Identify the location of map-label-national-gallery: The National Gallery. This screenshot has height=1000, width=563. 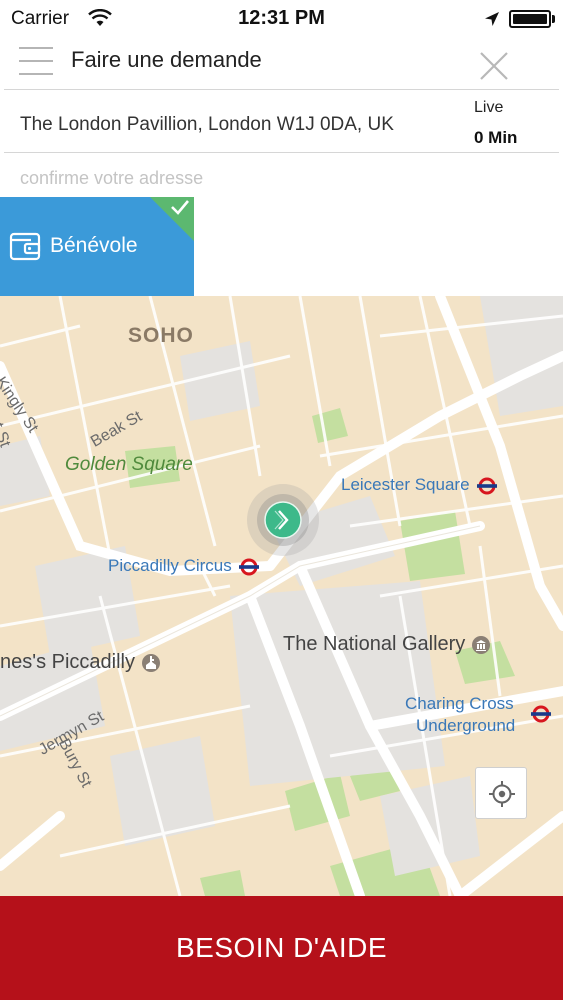
(387, 644).